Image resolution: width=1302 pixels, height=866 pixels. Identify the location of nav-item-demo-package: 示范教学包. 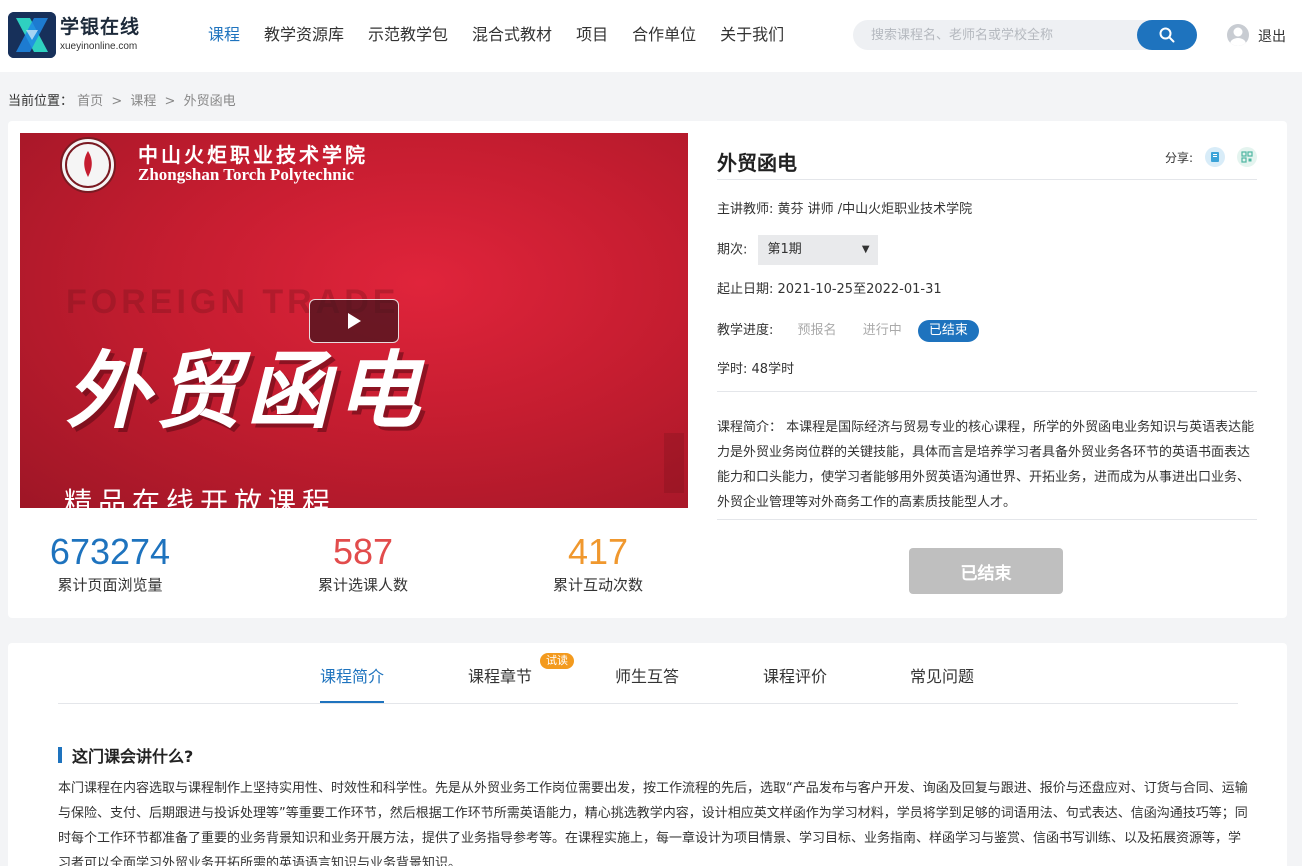
(408, 35).